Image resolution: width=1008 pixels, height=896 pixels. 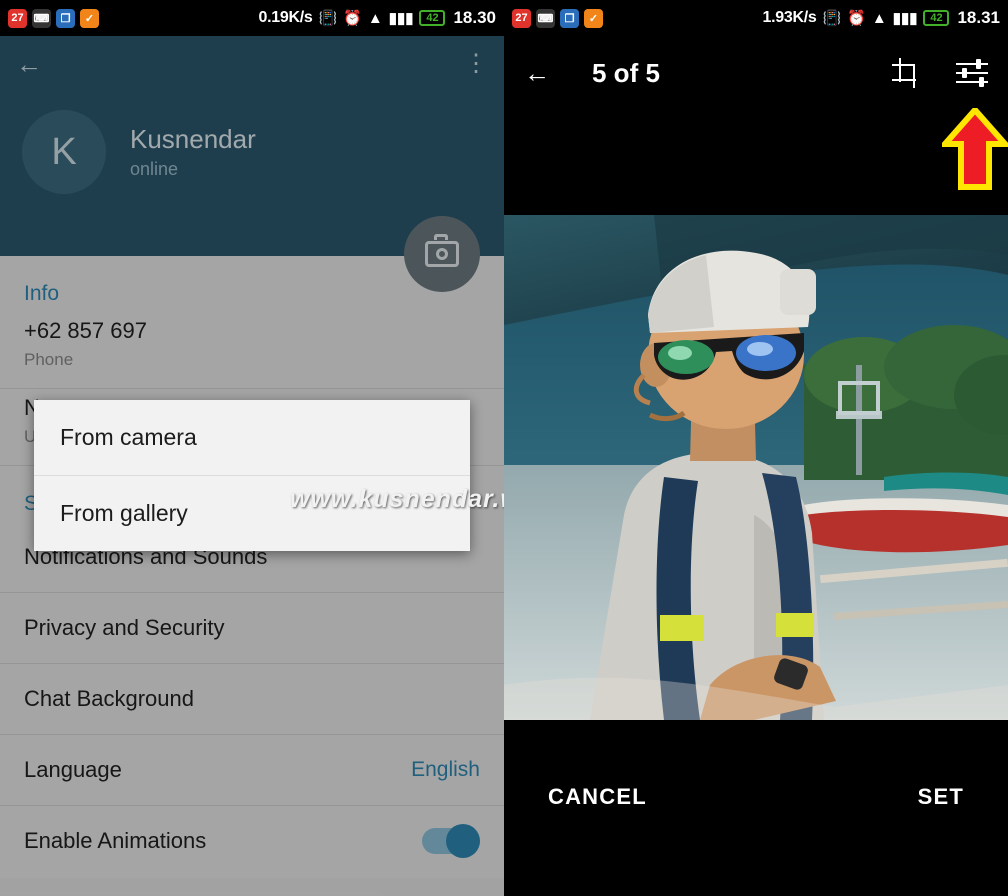 What do you see at coordinates (756, 73) in the screenshot?
I see `photo-editor-toolbar: ← 5 of 5` at bounding box center [756, 73].